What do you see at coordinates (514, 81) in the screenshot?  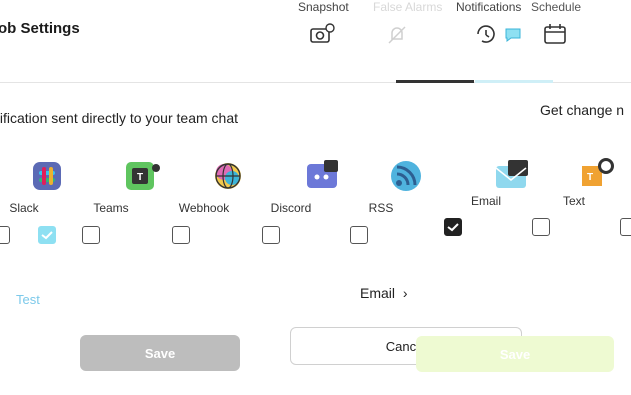 I see `tab-underline-hover` at bounding box center [514, 81].